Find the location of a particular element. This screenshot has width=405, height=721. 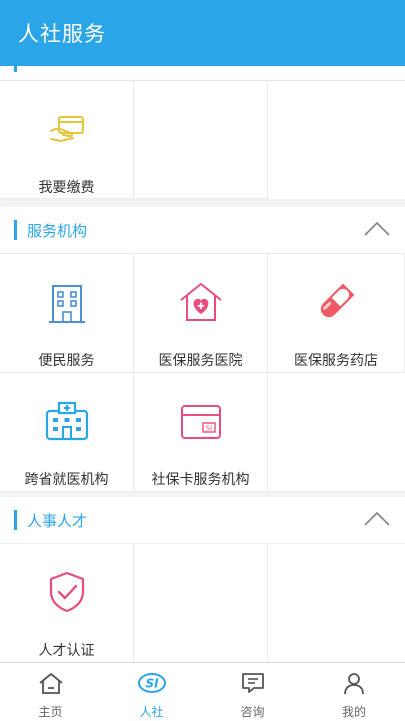

grid-item-label: 医保服务医院 is located at coordinates (200, 361).